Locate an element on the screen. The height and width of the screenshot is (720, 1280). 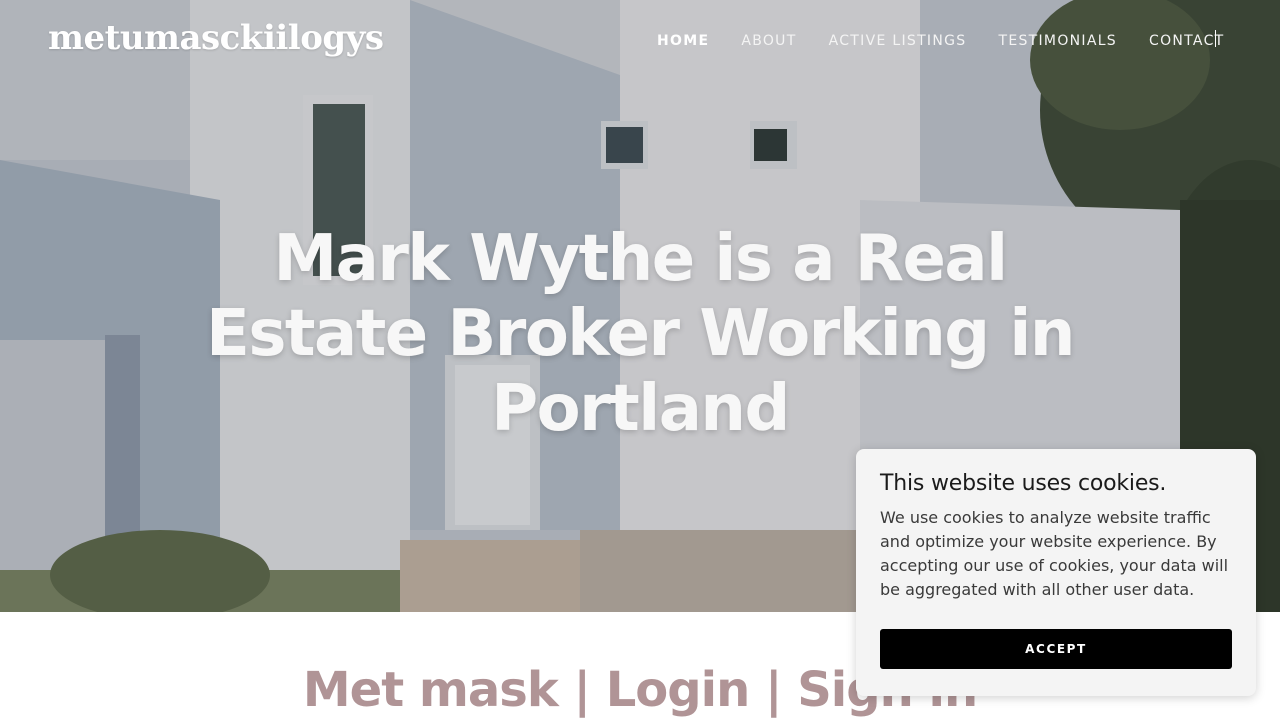
nav-testimonials: TESTIMONIALS is located at coordinates (1057, 41).